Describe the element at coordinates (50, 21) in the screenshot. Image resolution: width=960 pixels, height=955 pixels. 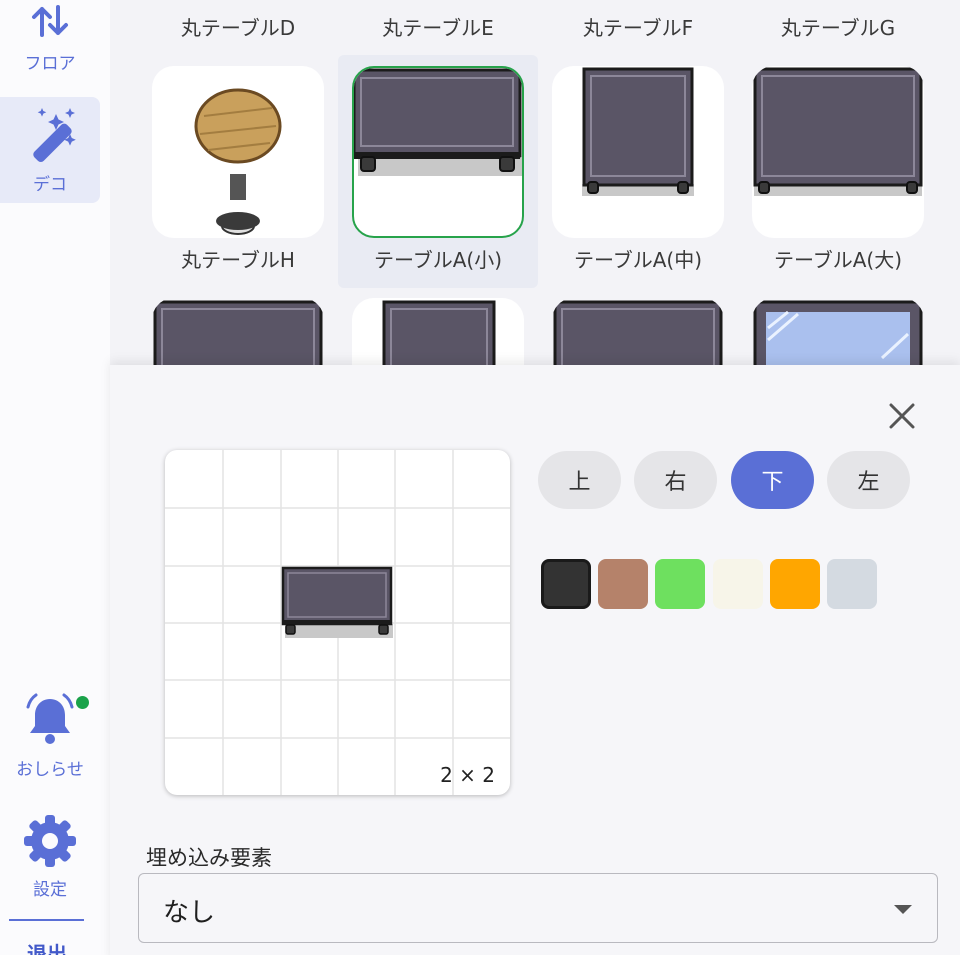
I see `floor-switch-icon` at that location.